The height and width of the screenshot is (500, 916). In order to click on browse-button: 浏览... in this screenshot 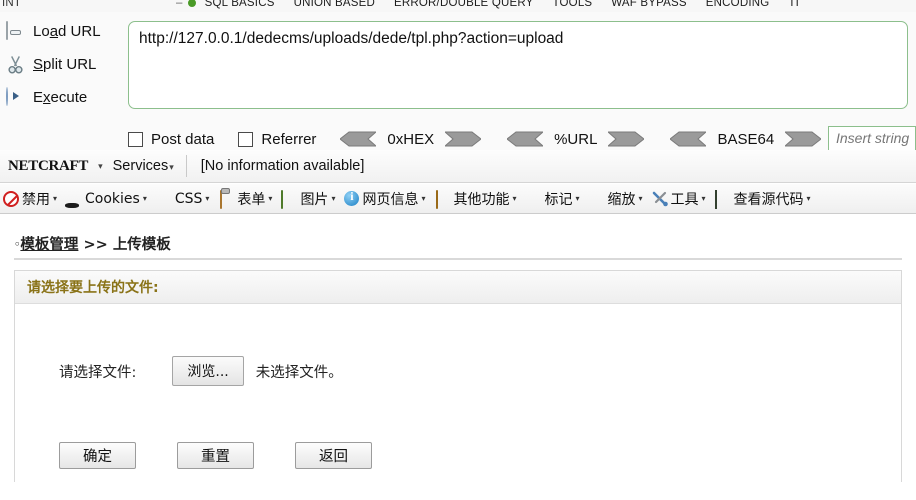, I will do `click(208, 371)`.